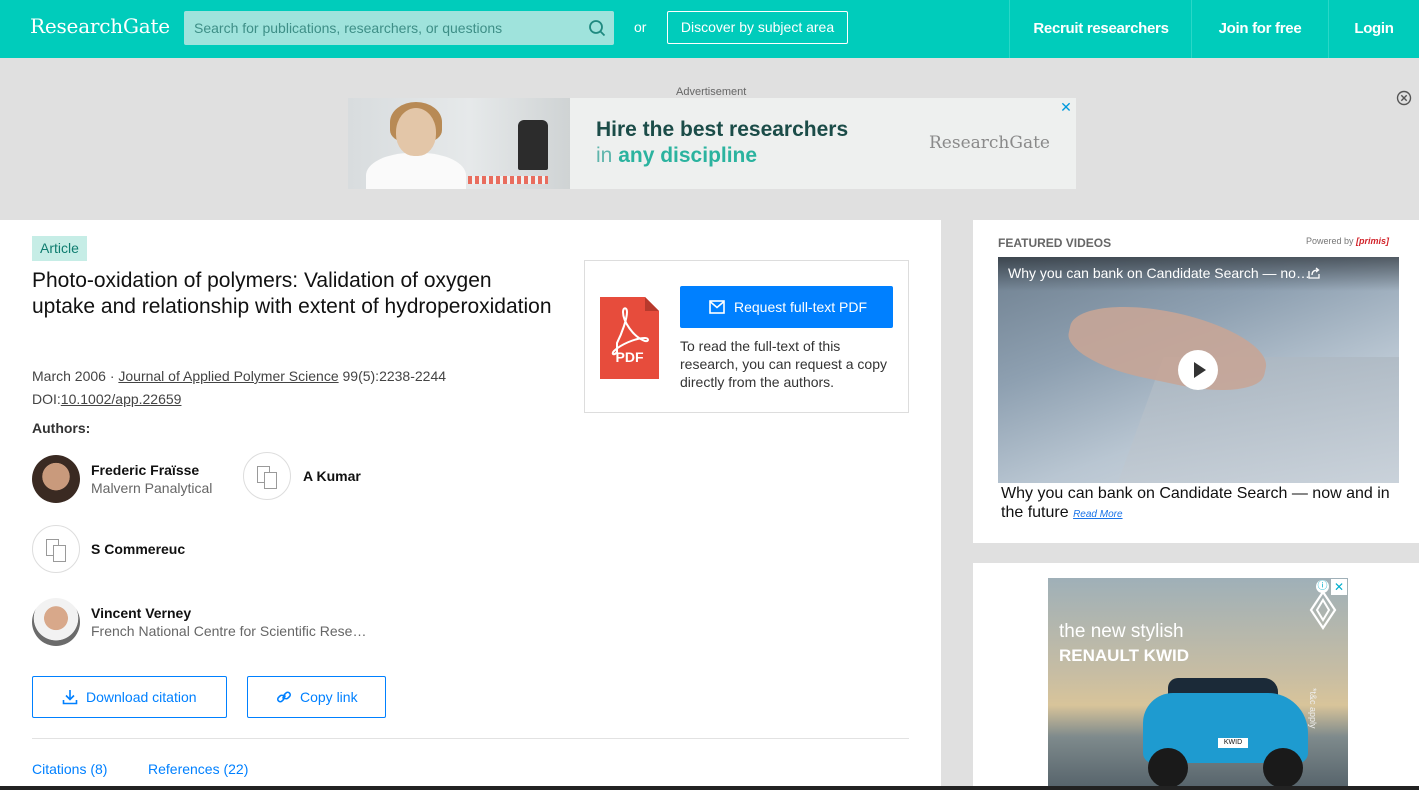 The image size is (1419, 790). What do you see at coordinates (1313, 708) in the screenshot?
I see `car-ad-terms: *t&c apply` at bounding box center [1313, 708].